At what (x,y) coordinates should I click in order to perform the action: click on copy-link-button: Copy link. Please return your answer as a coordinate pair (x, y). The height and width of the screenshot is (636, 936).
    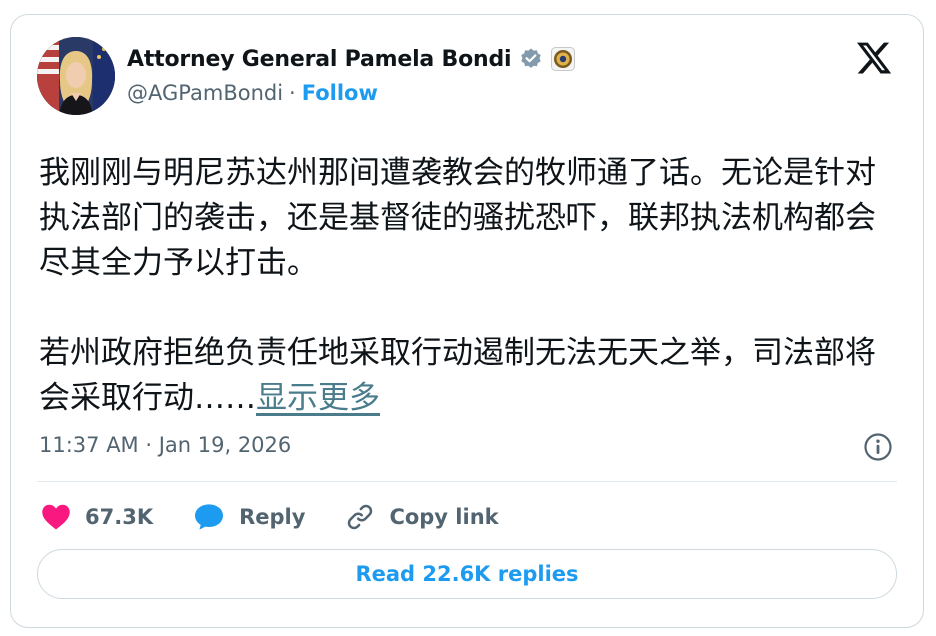
    Looking at the image, I should click on (422, 517).